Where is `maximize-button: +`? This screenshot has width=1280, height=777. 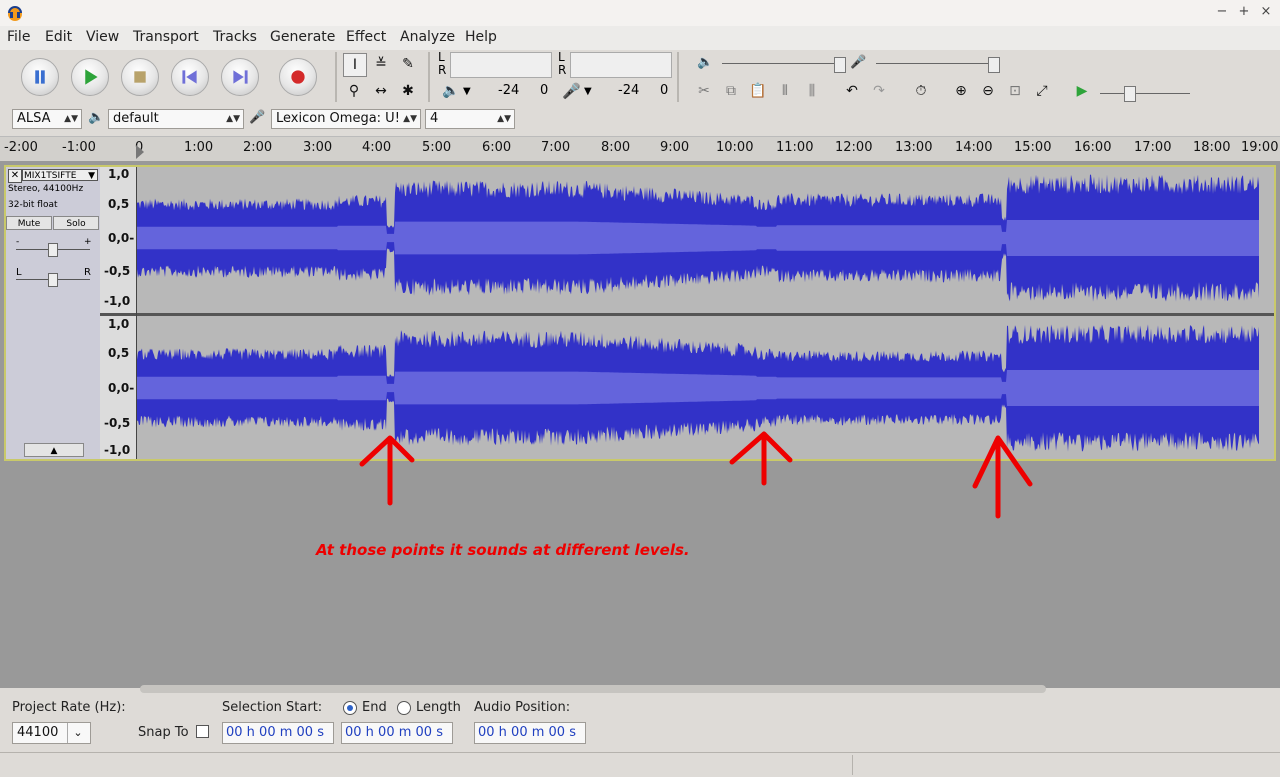 maximize-button: + is located at coordinates (1244, 11).